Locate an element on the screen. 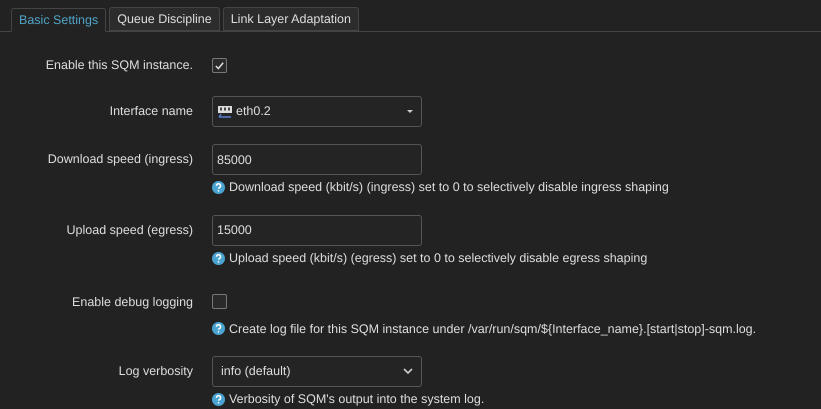 This screenshot has width=821, height=409. help-text: Upload speed (kbit/s) (egress) set to 0 to selectively disable egress shaping is located at coordinates (438, 258).